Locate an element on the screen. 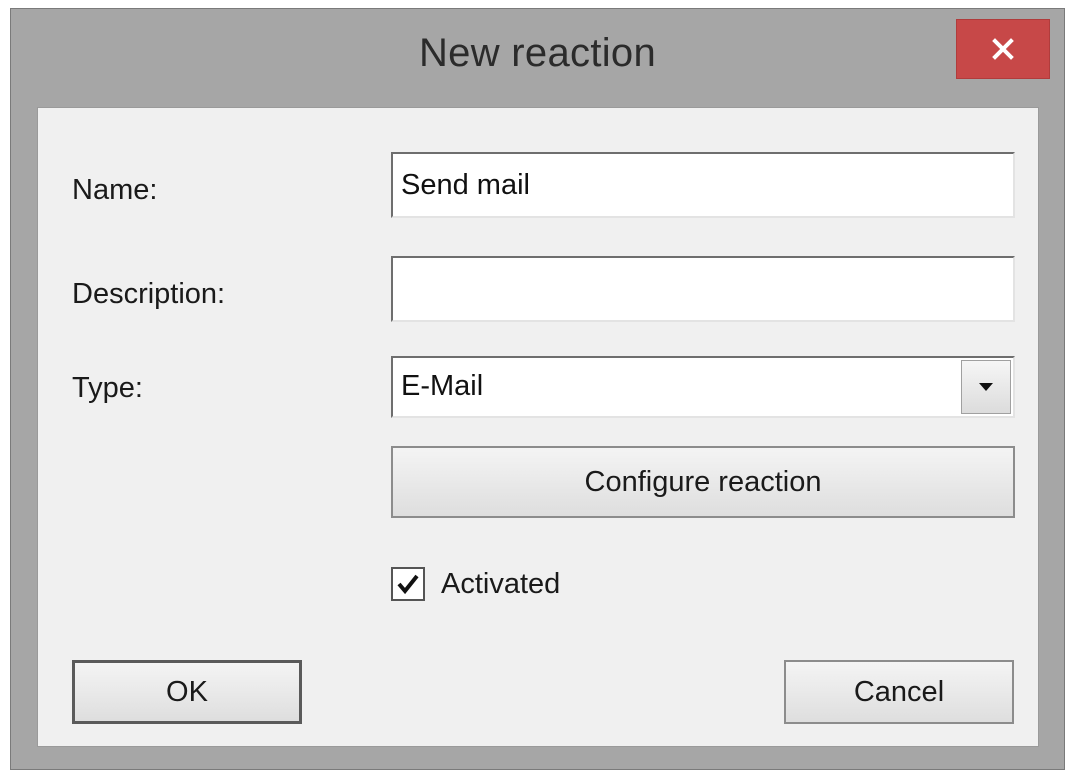  type-label: Type: is located at coordinates (107, 388).